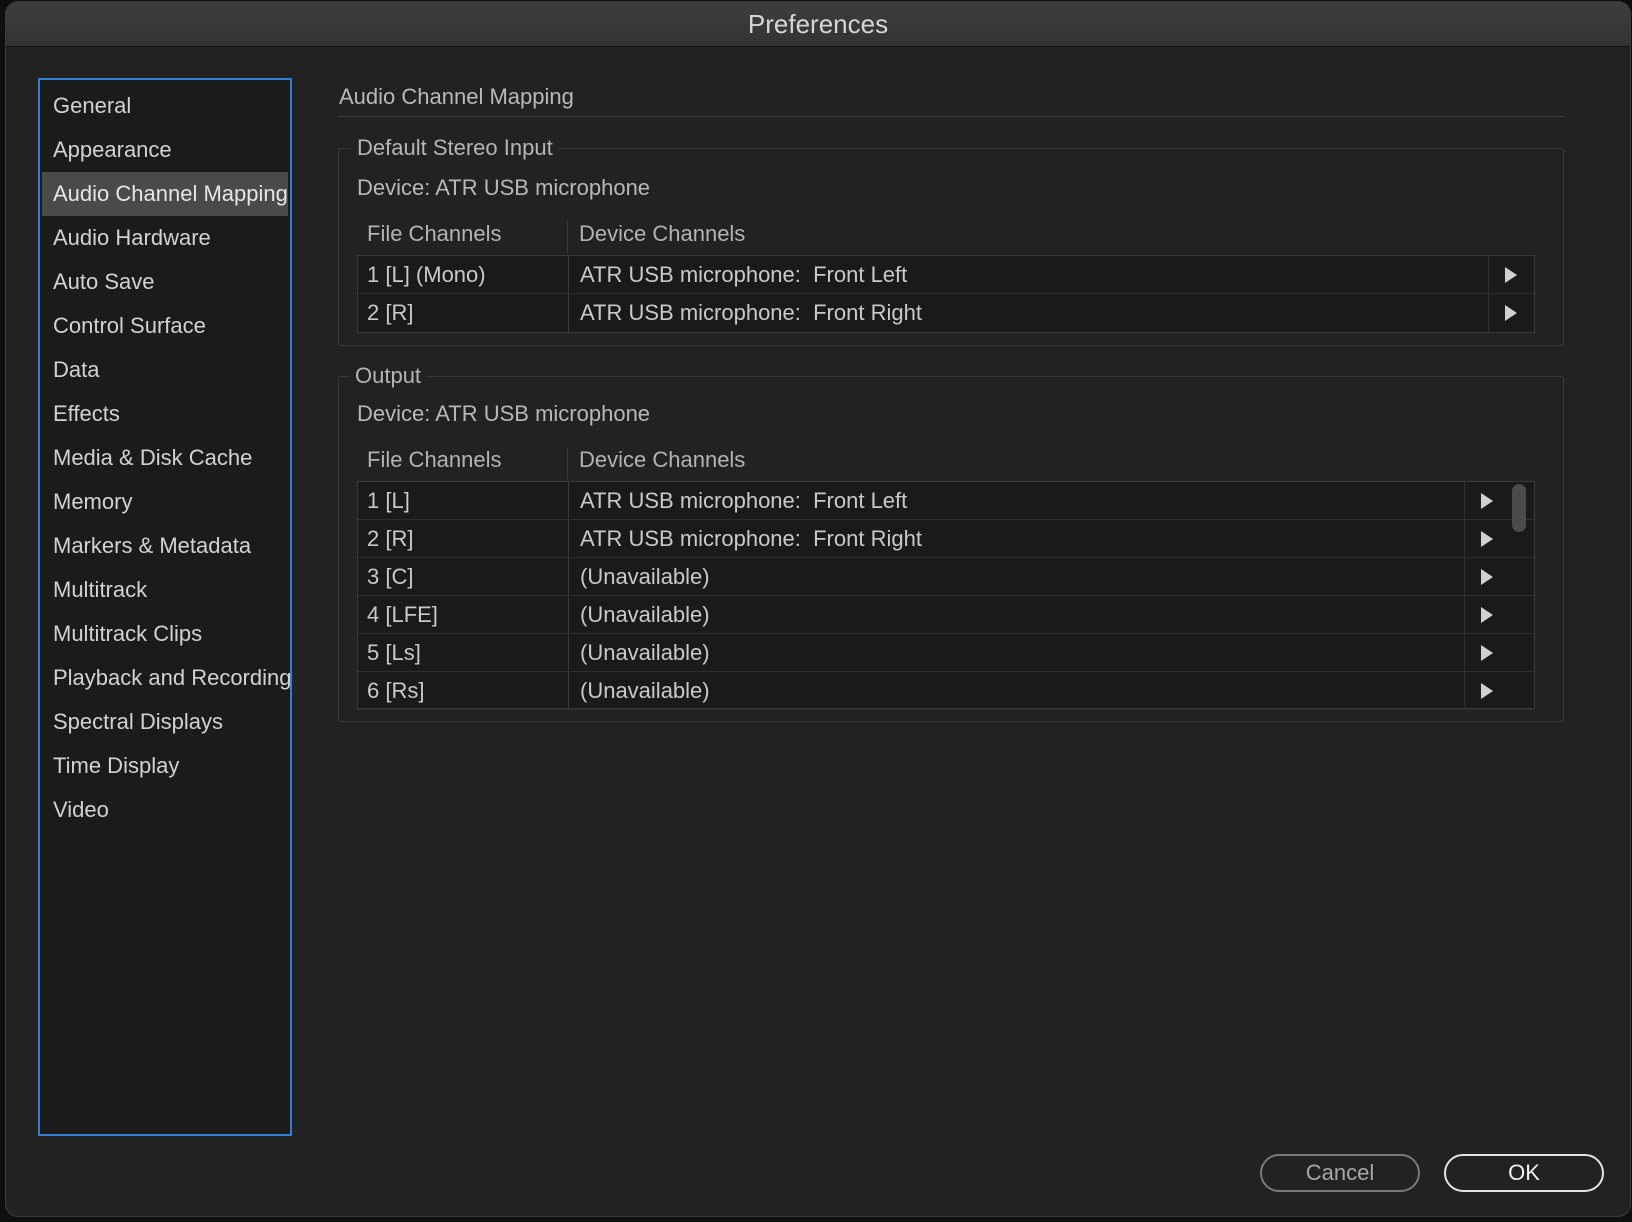 The height and width of the screenshot is (1222, 1632). I want to click on file-channel-cell: 1 [L] (Mono), so click(426, 274).